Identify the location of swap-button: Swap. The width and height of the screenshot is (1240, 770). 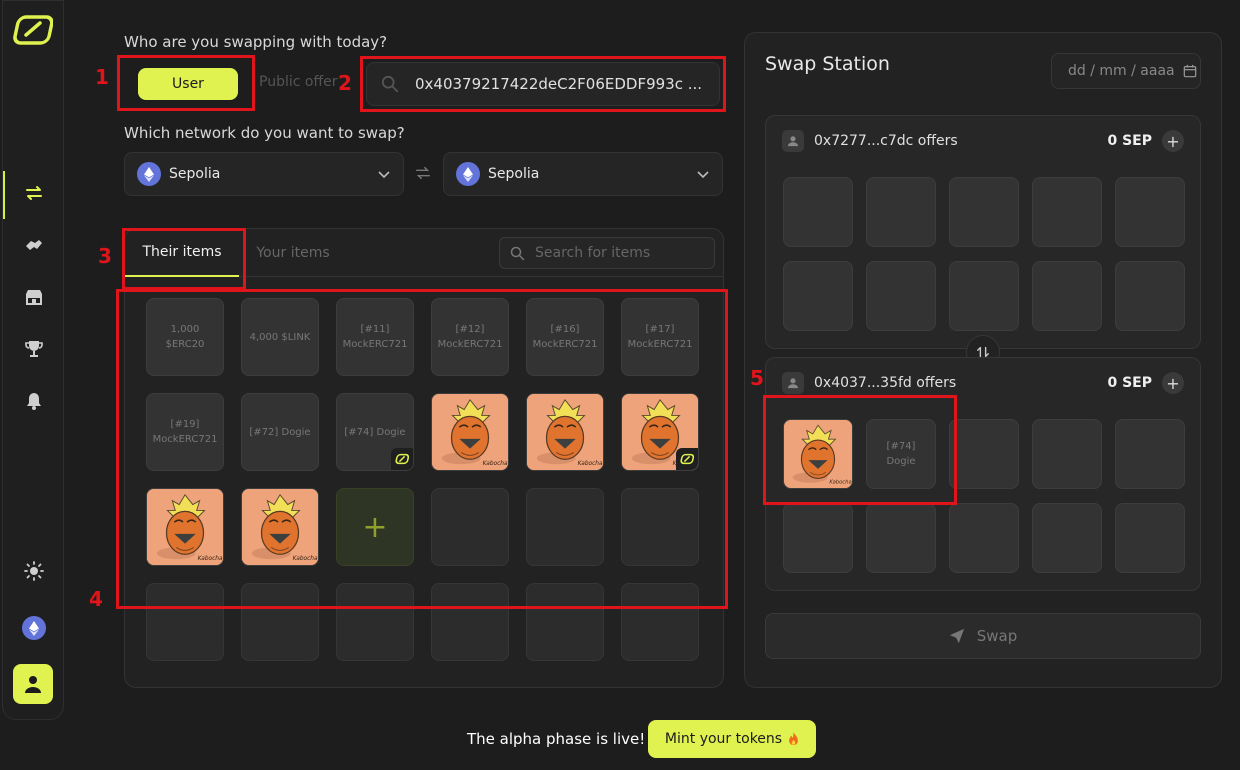
(983, 636).